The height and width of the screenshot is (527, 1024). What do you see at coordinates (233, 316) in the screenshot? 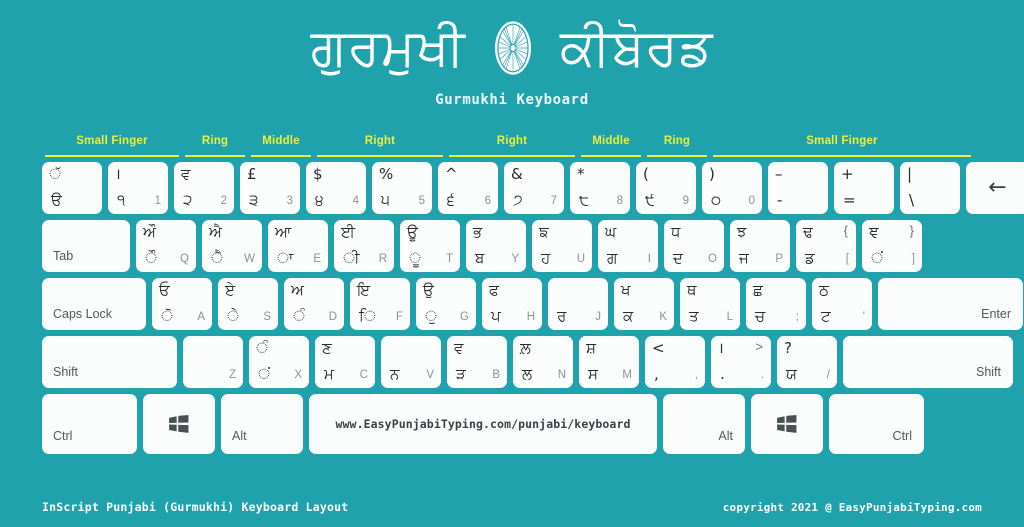
I see `key-base-char: ੇ` at bounding box center [233, 316].